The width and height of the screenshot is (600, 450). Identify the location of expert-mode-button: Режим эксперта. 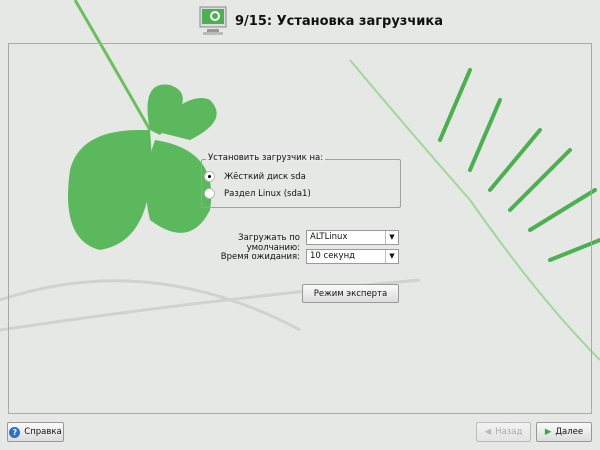
(350, 293).